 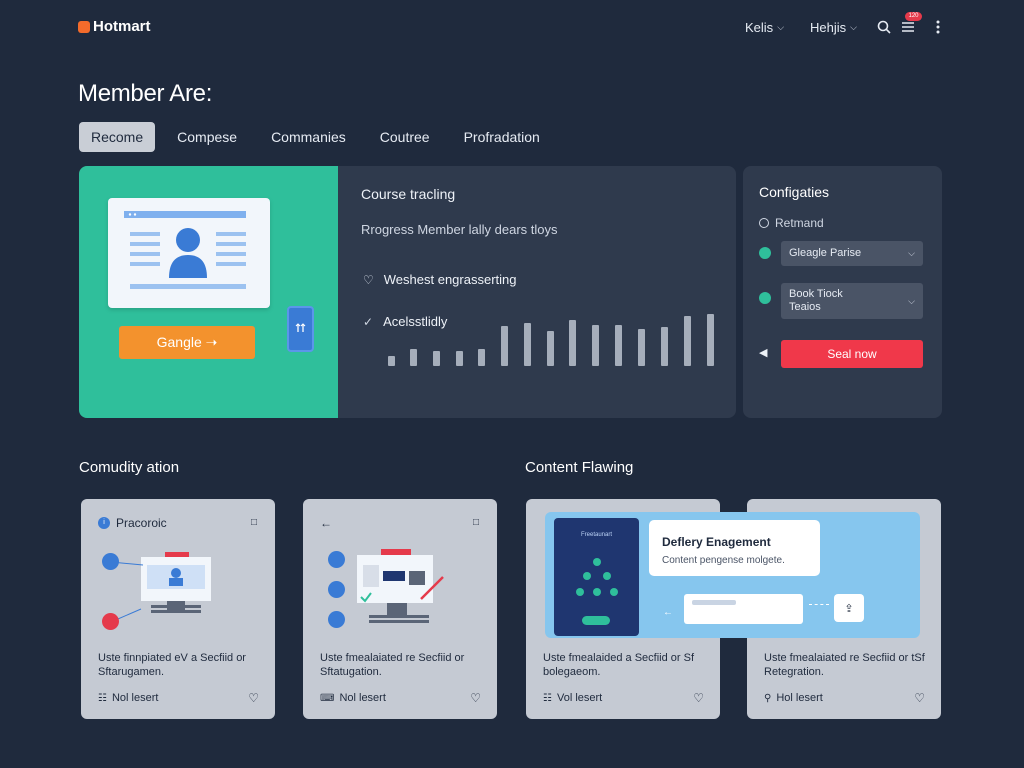 What do you see at coordinates (207, 137) in the screenshot?
I see `tab-compese: Compese` at bounding box center [207, 137].